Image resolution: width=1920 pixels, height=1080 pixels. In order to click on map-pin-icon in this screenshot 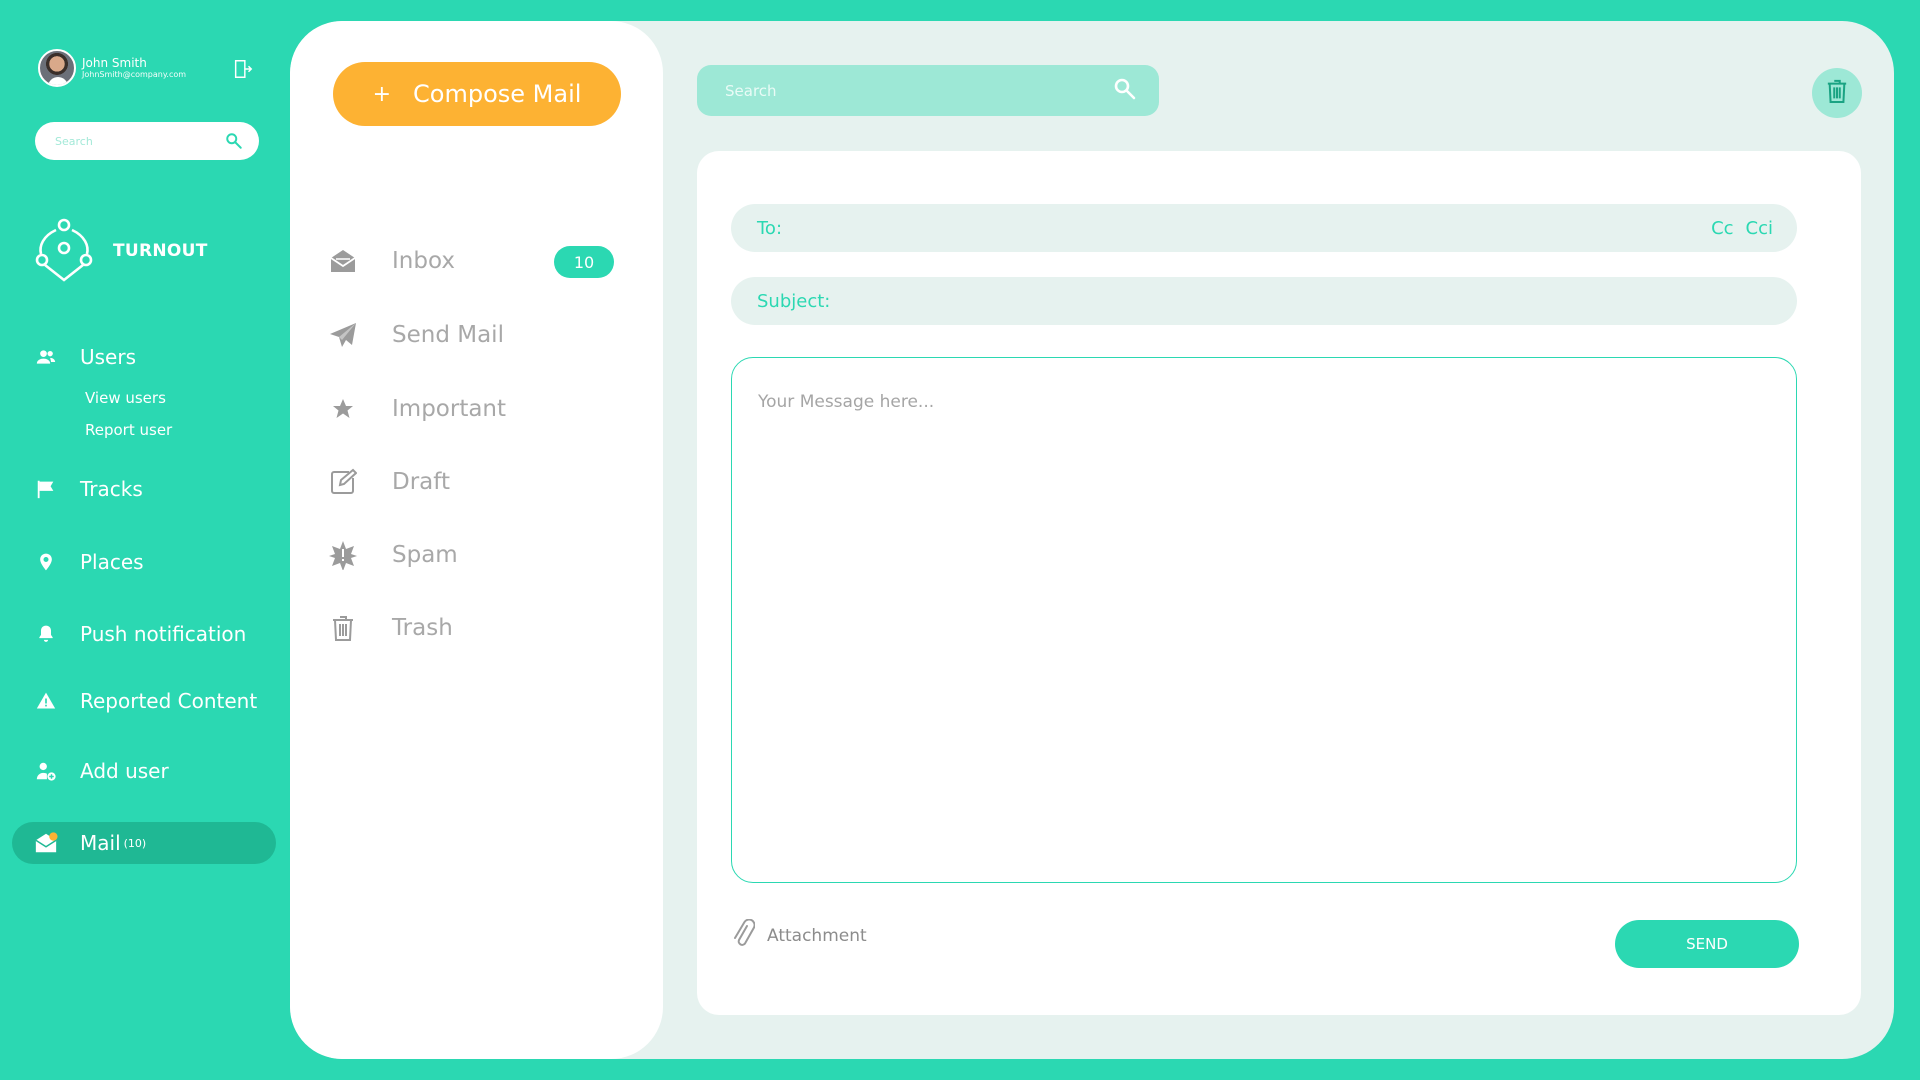, I will do `click(46, 562)`.